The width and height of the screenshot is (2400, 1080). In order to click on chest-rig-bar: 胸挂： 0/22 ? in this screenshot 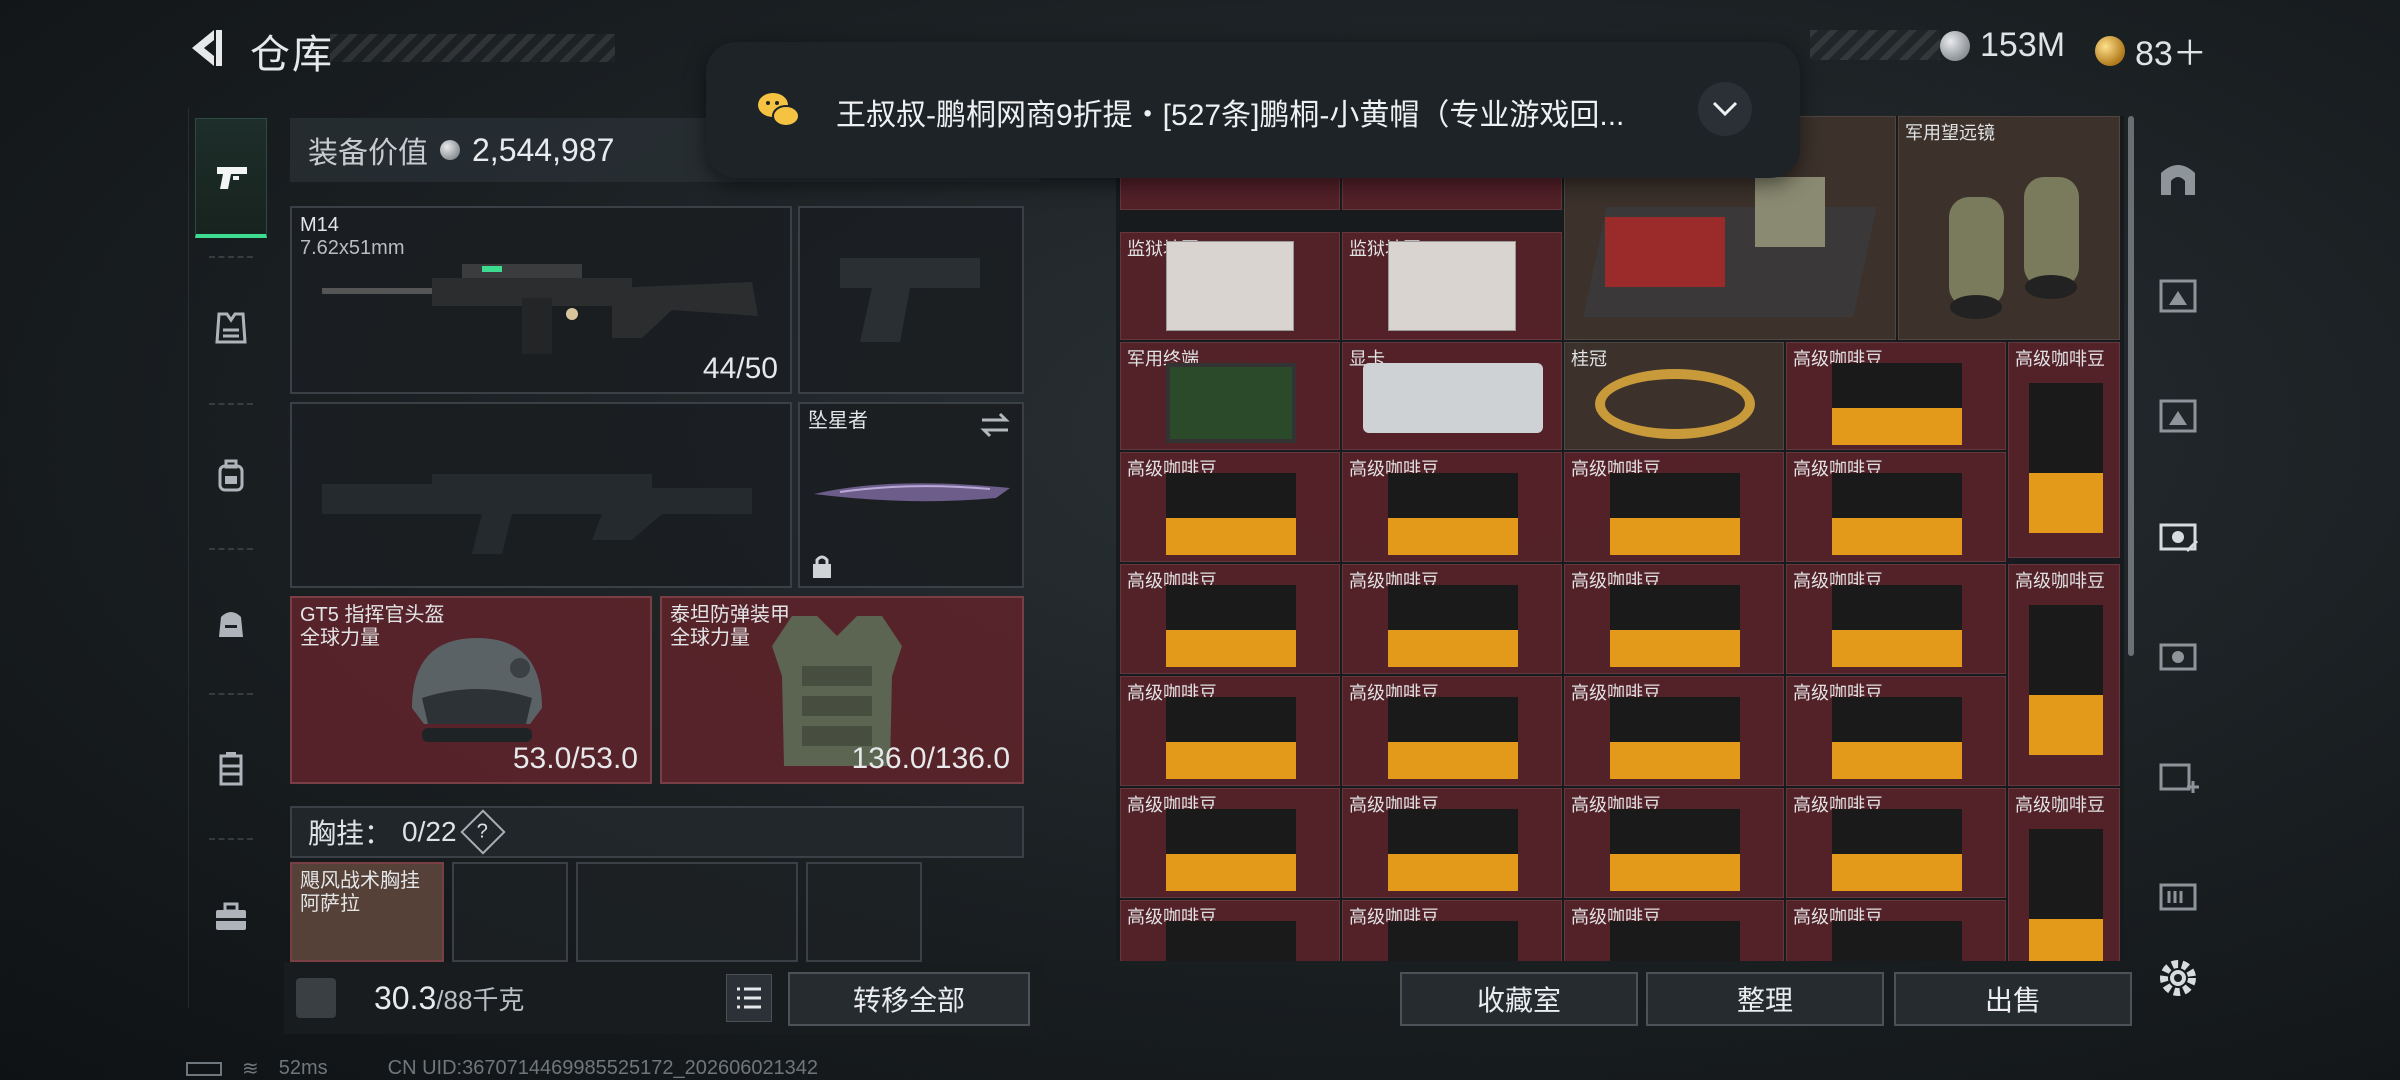, I will do `click(657, 832)`.